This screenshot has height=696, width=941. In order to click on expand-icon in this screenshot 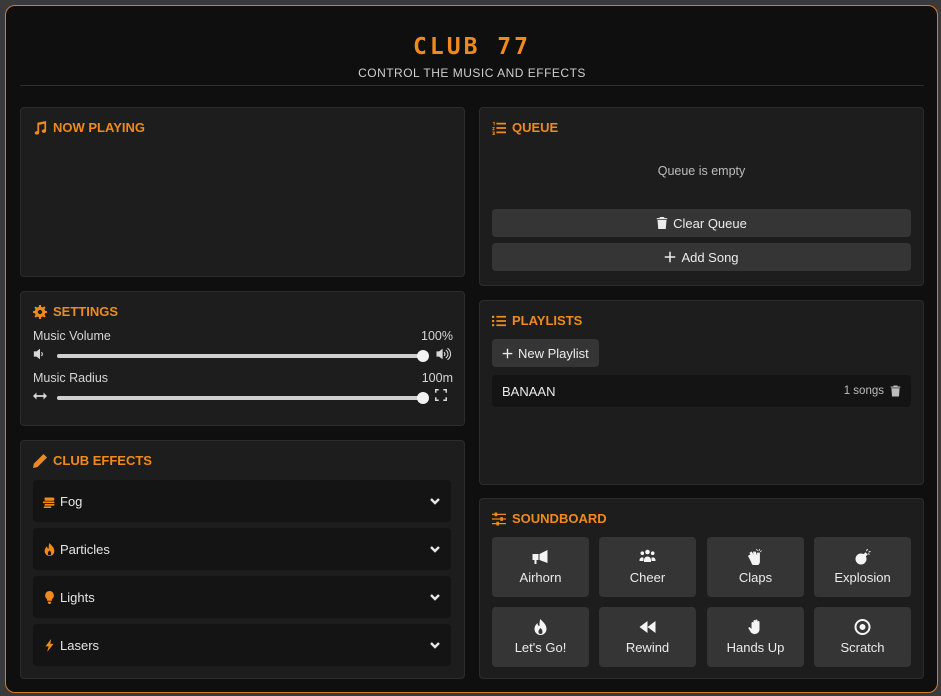, I will do `click(441, 395)`.